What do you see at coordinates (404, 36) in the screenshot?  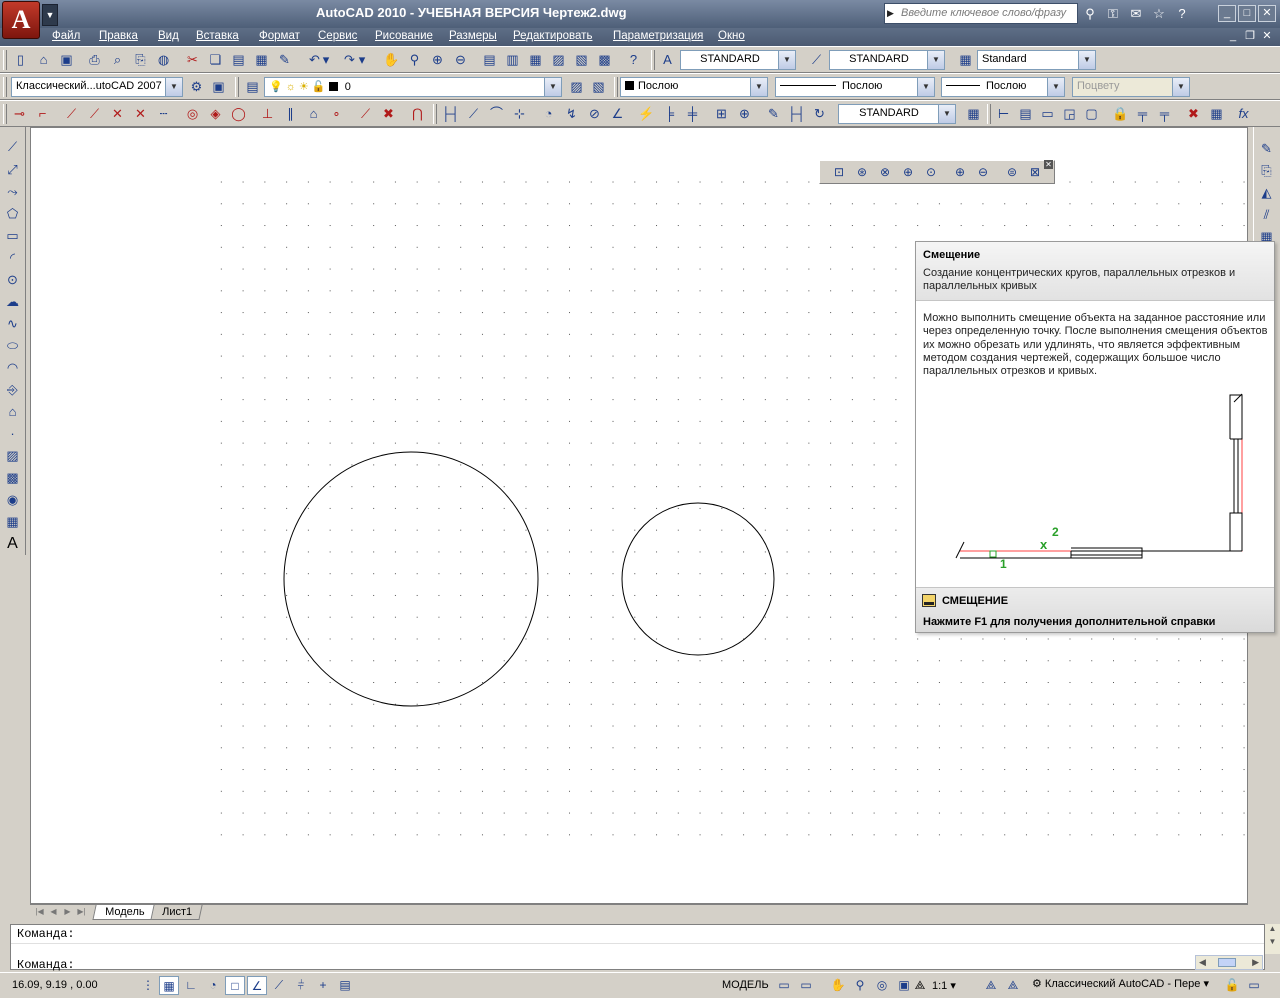 I see `menu-draw: Рисование` at bounding box center [404, 36].